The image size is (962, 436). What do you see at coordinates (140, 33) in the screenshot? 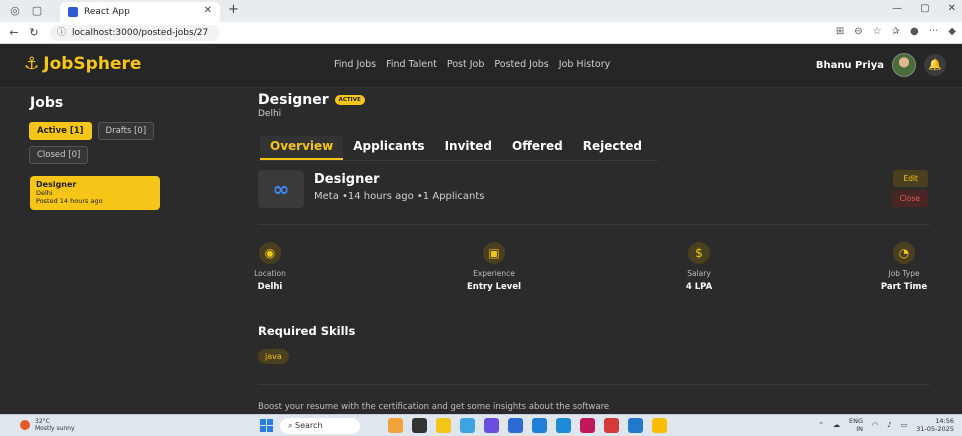
I see `url-text: localhost:3000/posted-jobs/27` at bounding box center [140, 33].